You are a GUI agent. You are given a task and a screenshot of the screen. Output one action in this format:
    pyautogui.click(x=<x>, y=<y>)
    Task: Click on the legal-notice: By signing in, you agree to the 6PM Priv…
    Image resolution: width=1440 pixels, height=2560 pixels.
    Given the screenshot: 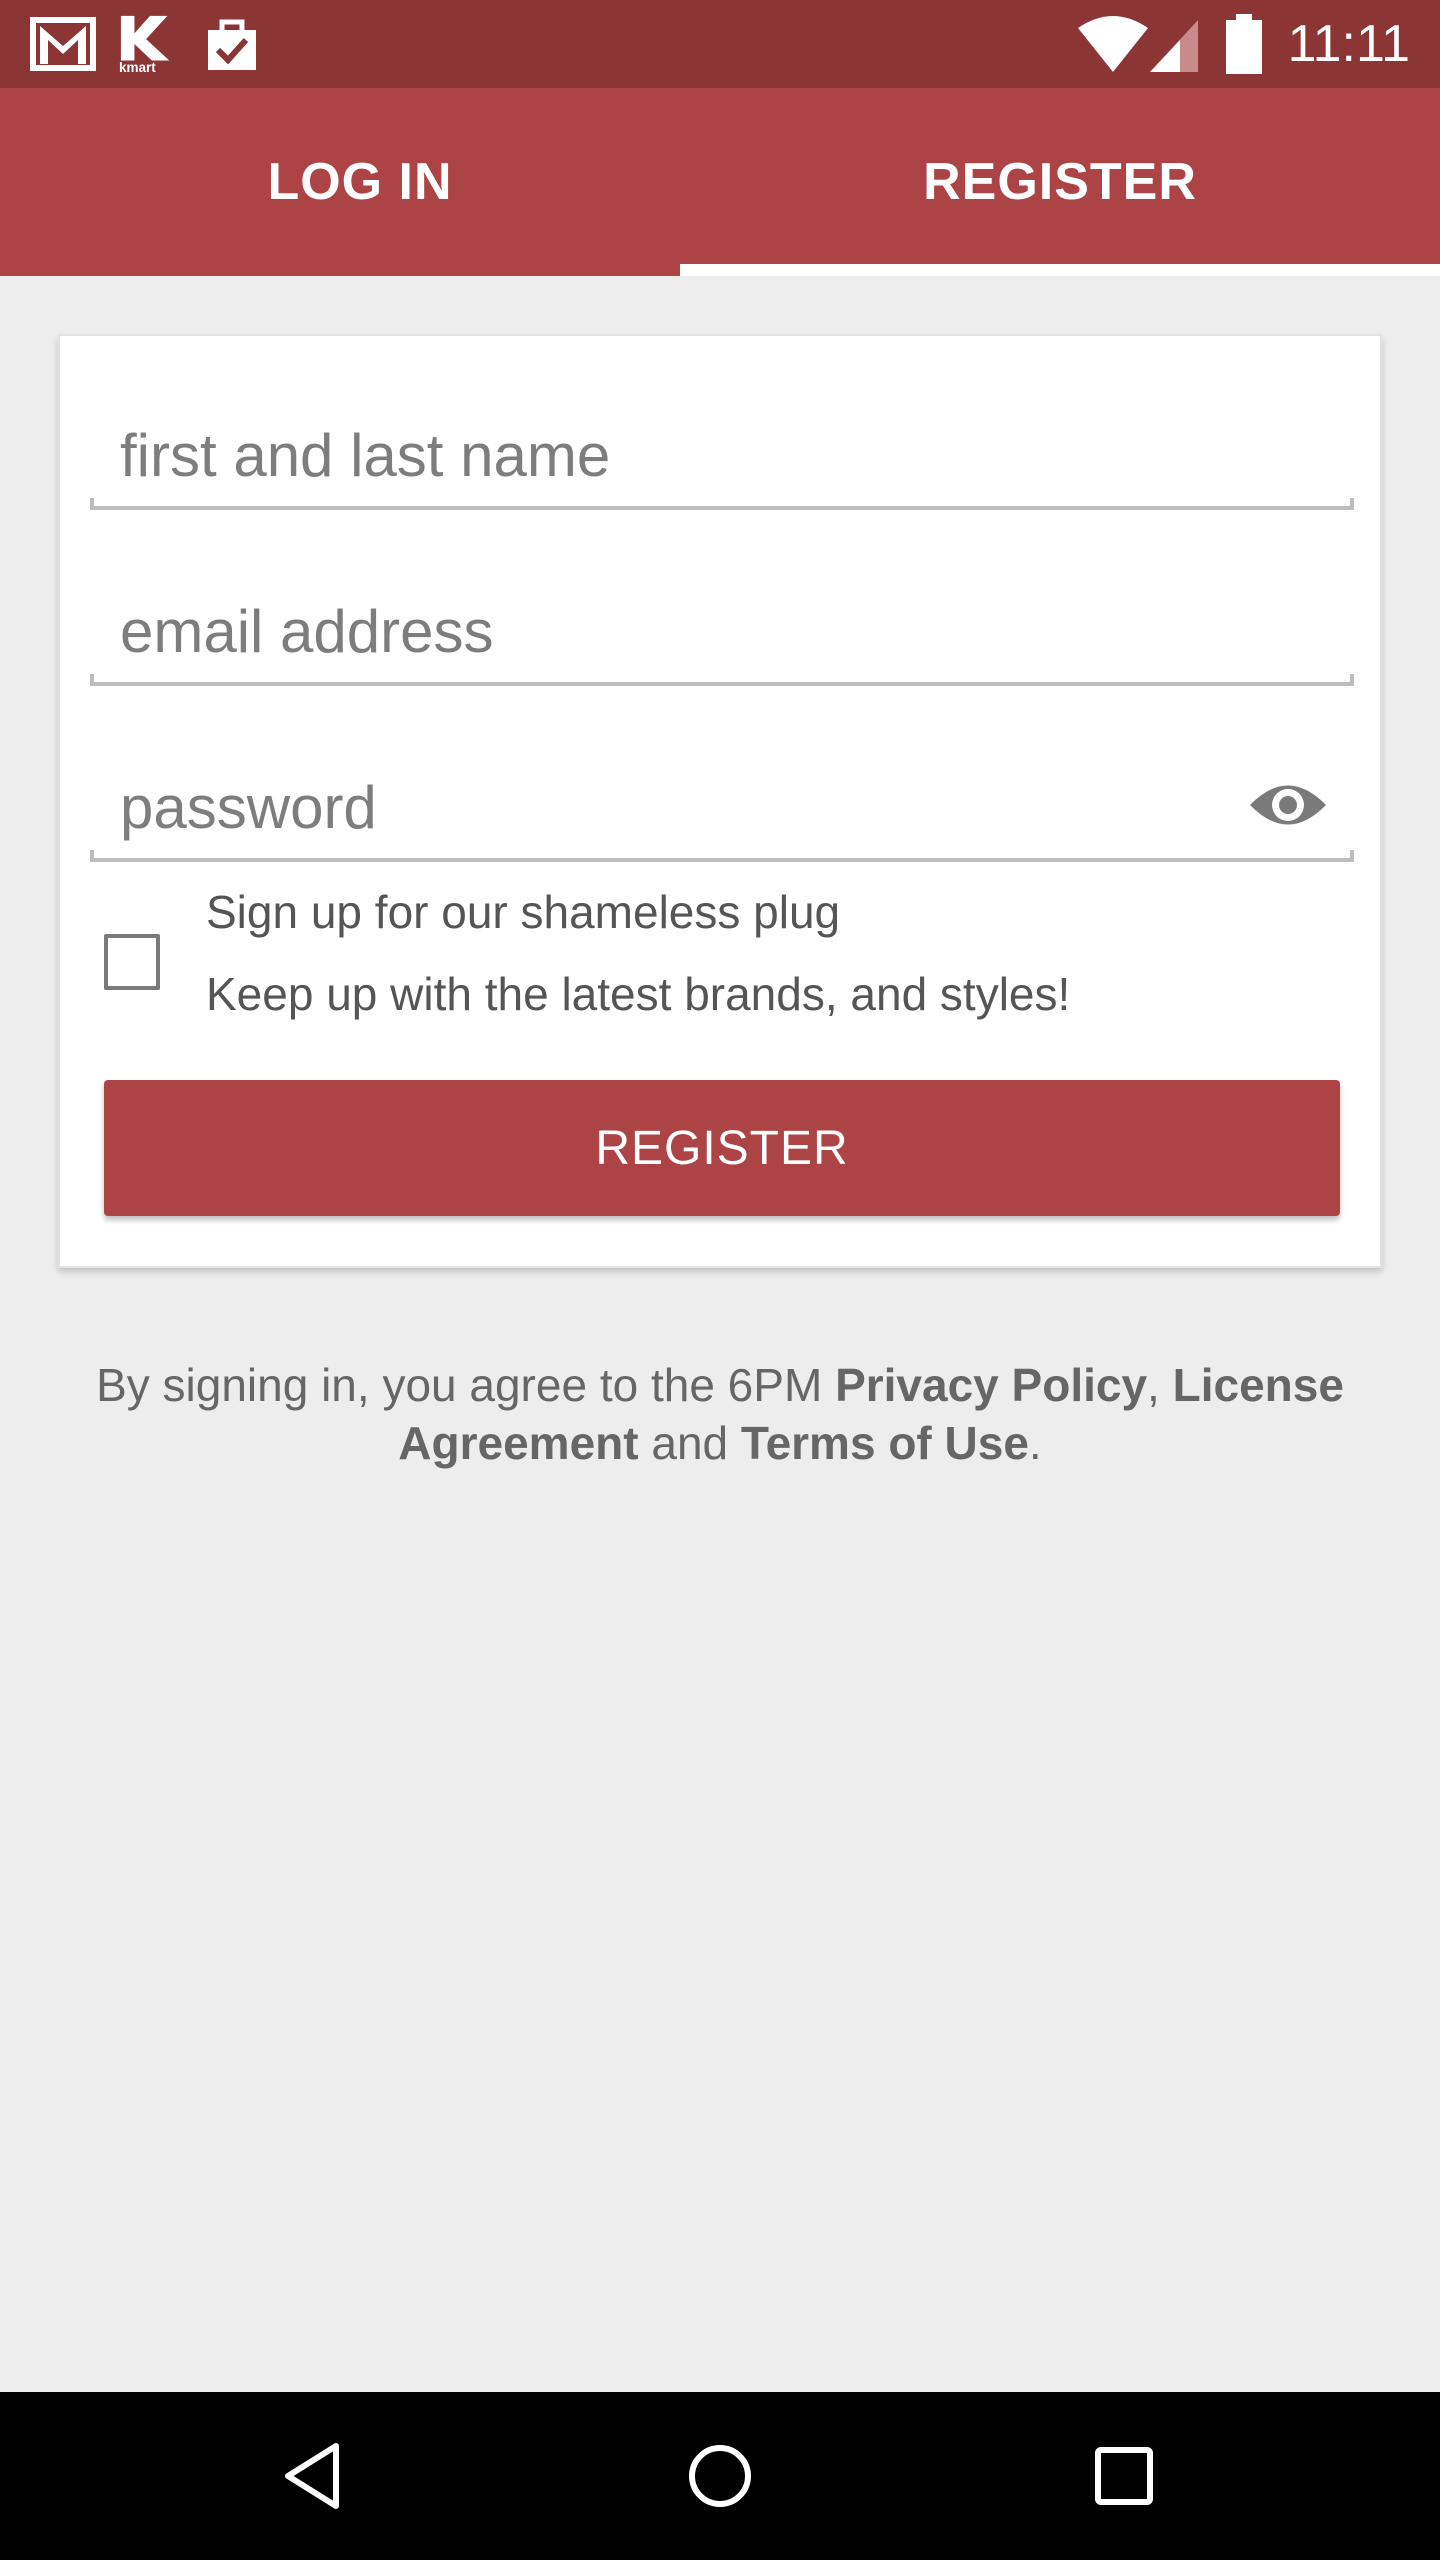 What is the action you would take?
    pyautogui.click(x=720, y=1414)
    